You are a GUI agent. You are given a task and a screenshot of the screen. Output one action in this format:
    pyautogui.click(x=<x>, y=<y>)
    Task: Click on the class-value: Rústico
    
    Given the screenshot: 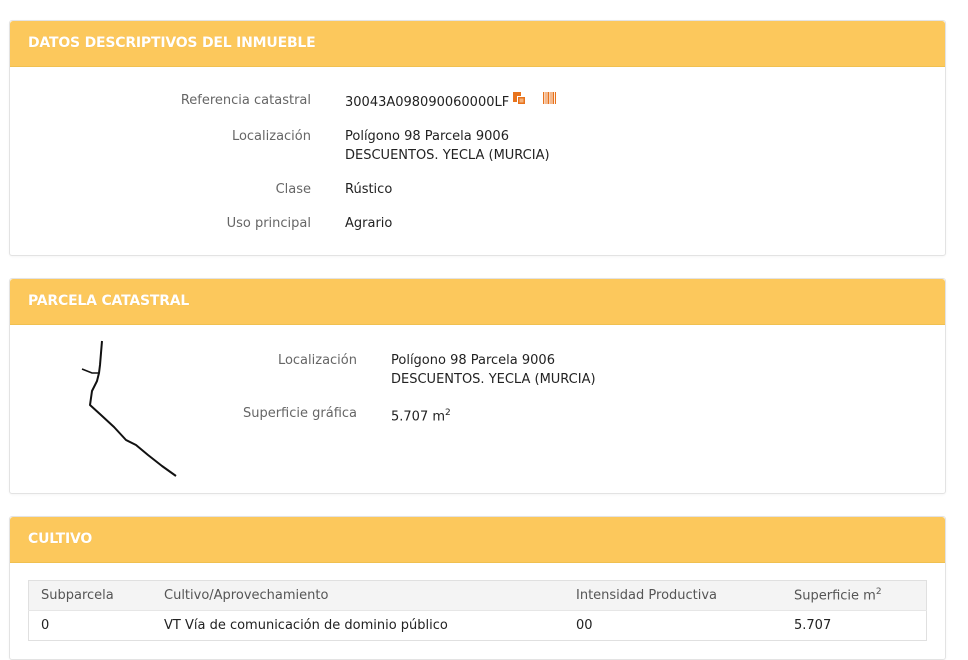 What is the action you would take?
    pyautogui.click(x=369, y=189)
    